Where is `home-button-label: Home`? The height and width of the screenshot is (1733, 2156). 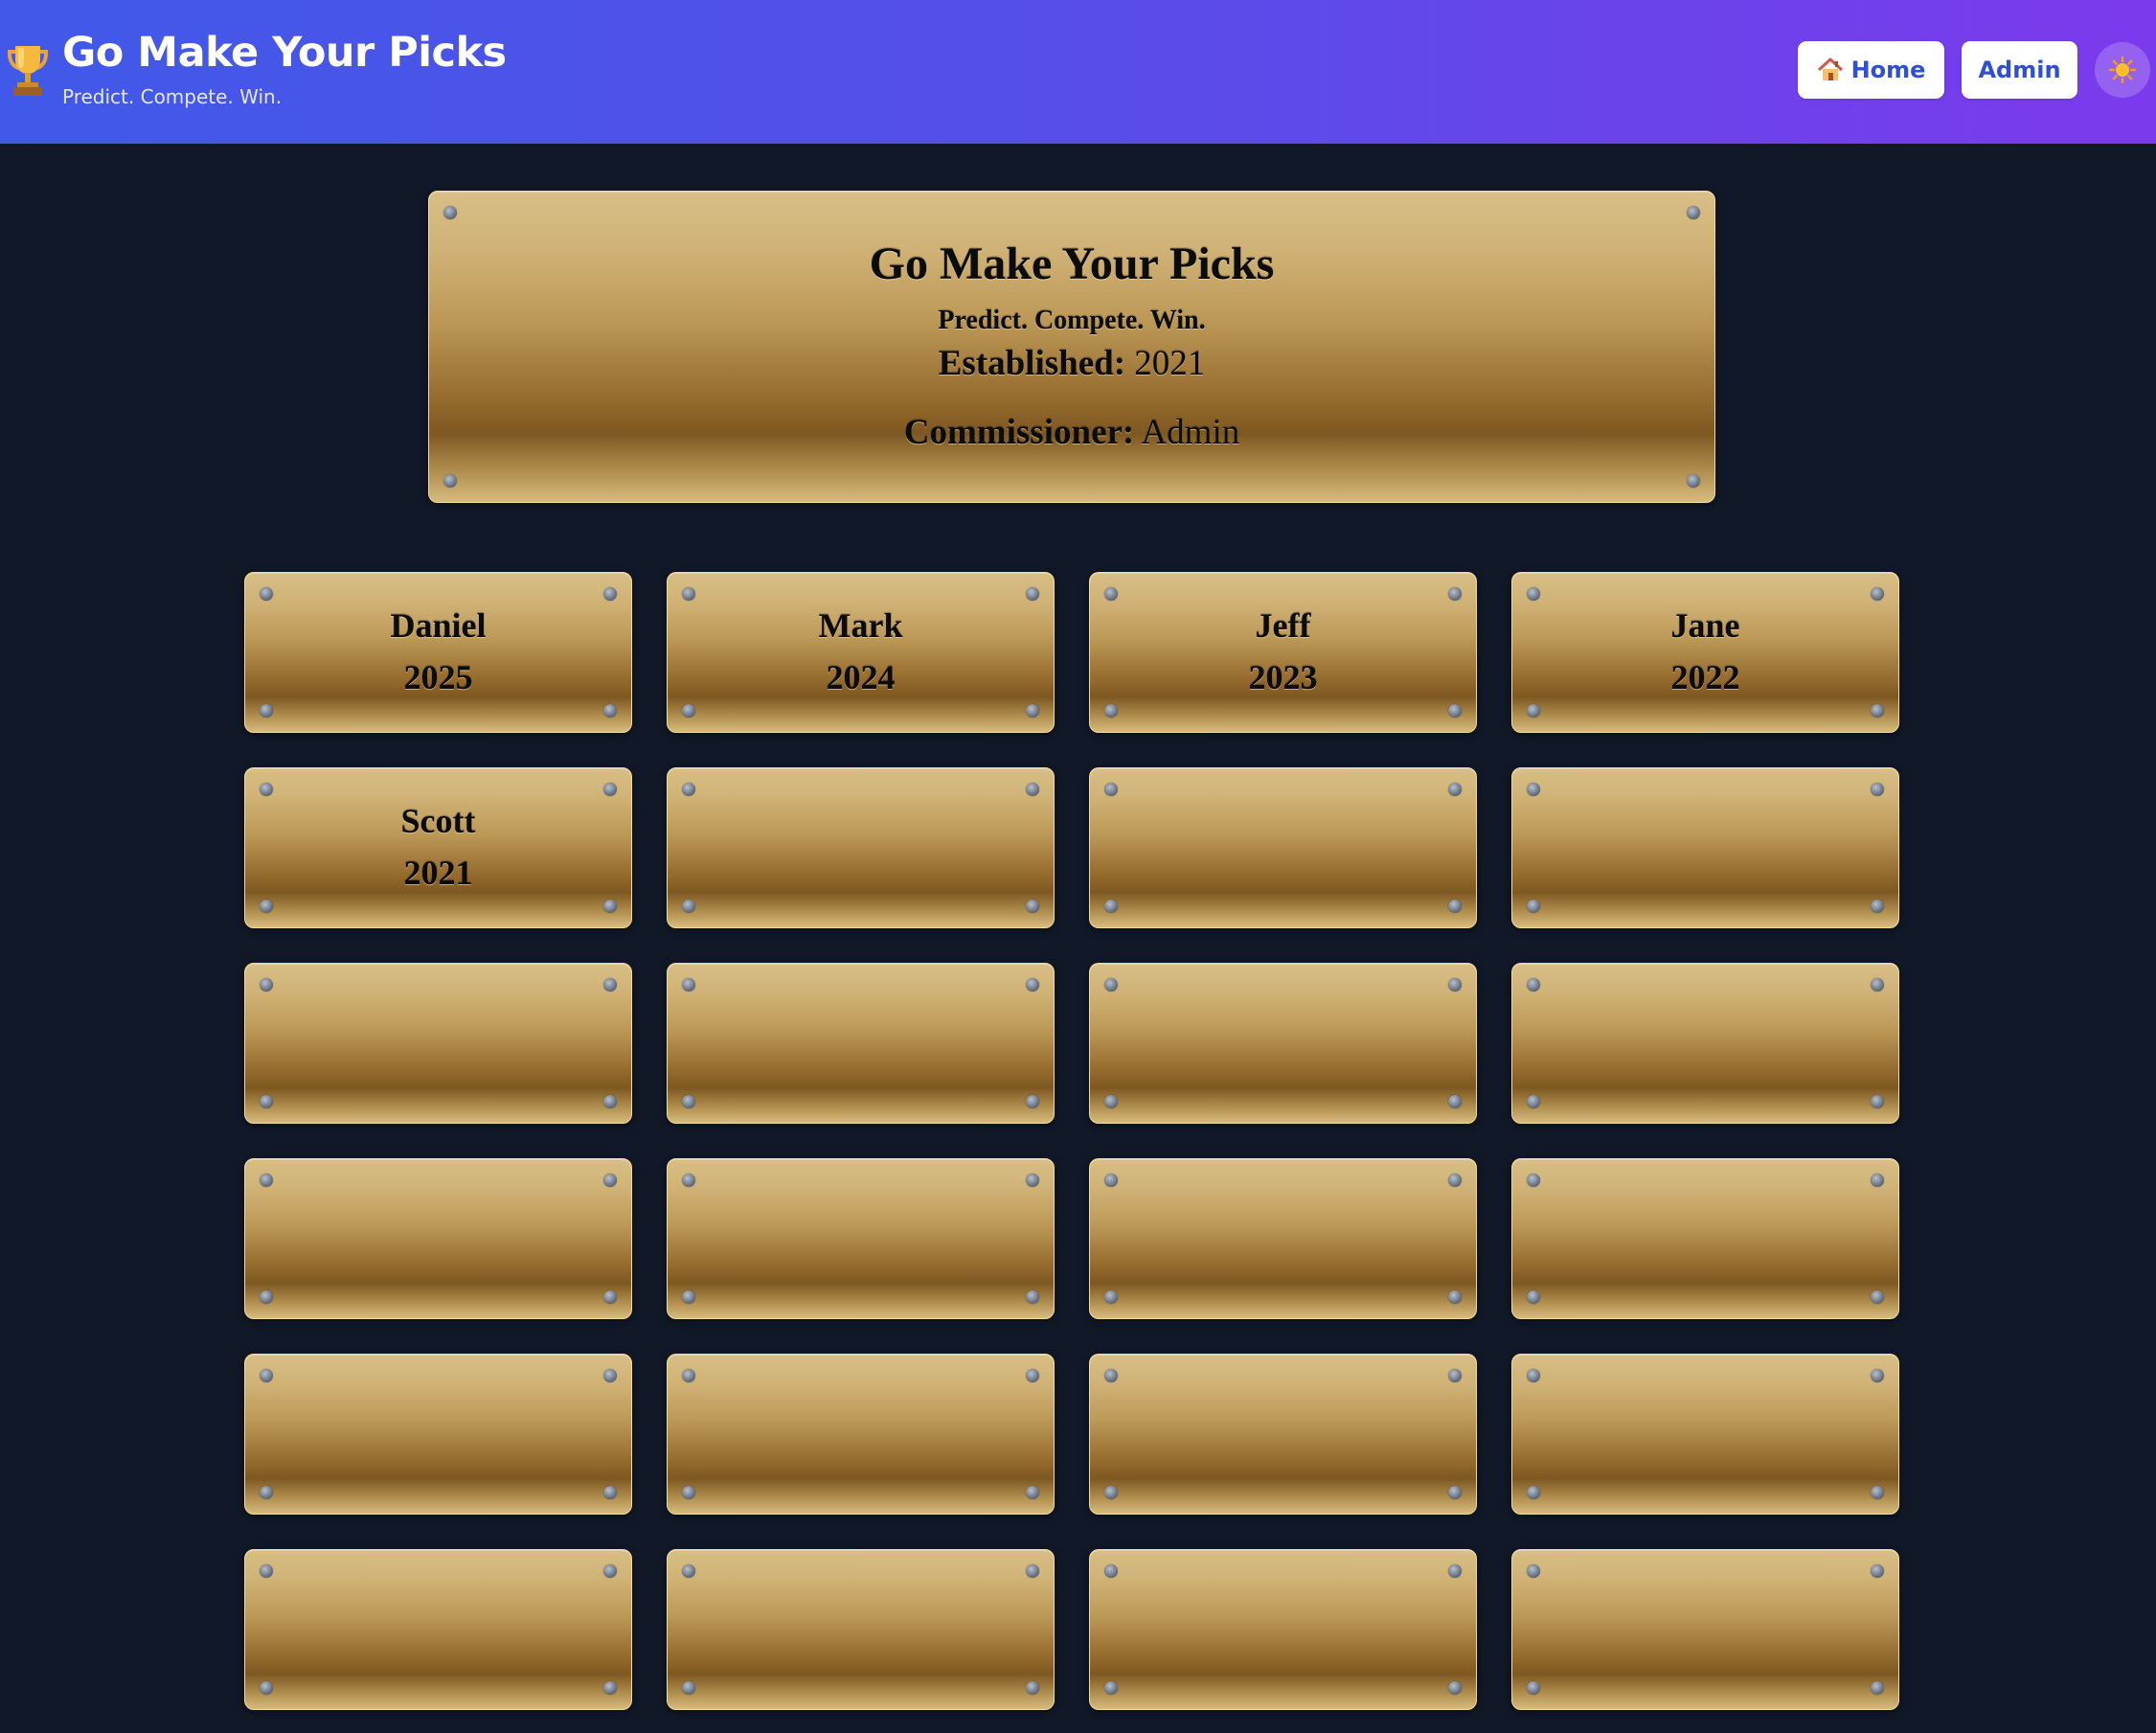 home-button-label: Home is located at coordinates (1888, 70).